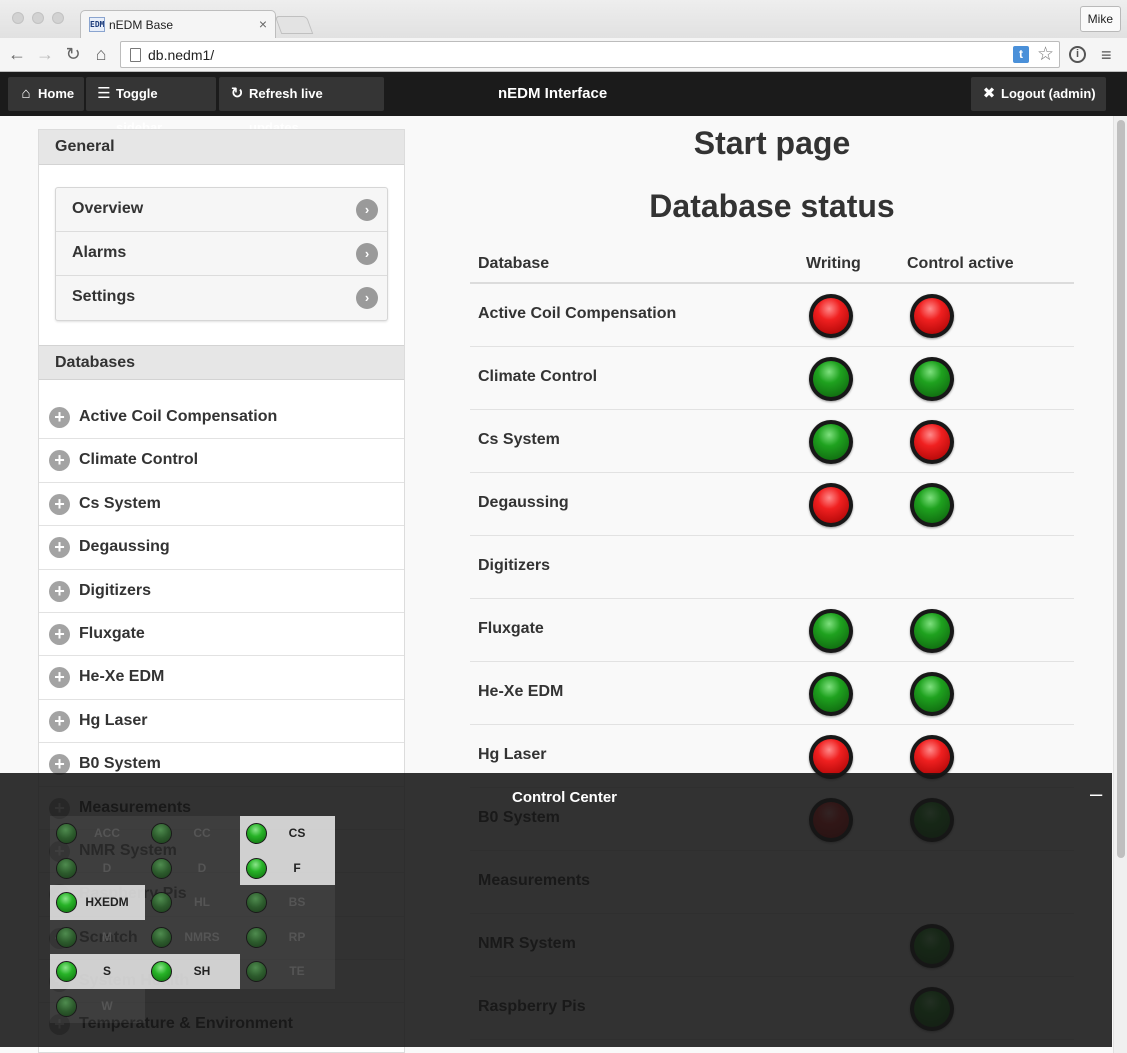  Describe the element at coordinates (989, 93) in the screenshot. I see `close-icon: ✖` at that location.